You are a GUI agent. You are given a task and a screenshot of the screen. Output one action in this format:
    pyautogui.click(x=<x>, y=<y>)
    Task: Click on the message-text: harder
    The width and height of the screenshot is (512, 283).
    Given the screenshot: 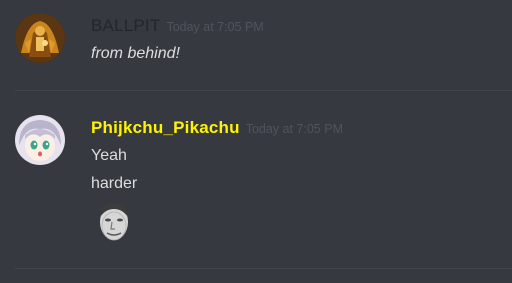 What is the action you would take?
    pyautogui.click(x=114, y=183)
    